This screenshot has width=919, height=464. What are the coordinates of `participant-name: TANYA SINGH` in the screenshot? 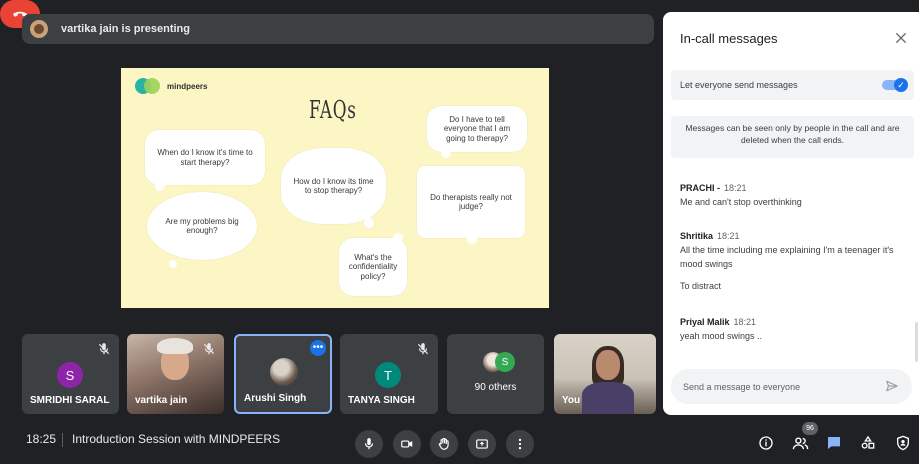 It's located at (381, 400).